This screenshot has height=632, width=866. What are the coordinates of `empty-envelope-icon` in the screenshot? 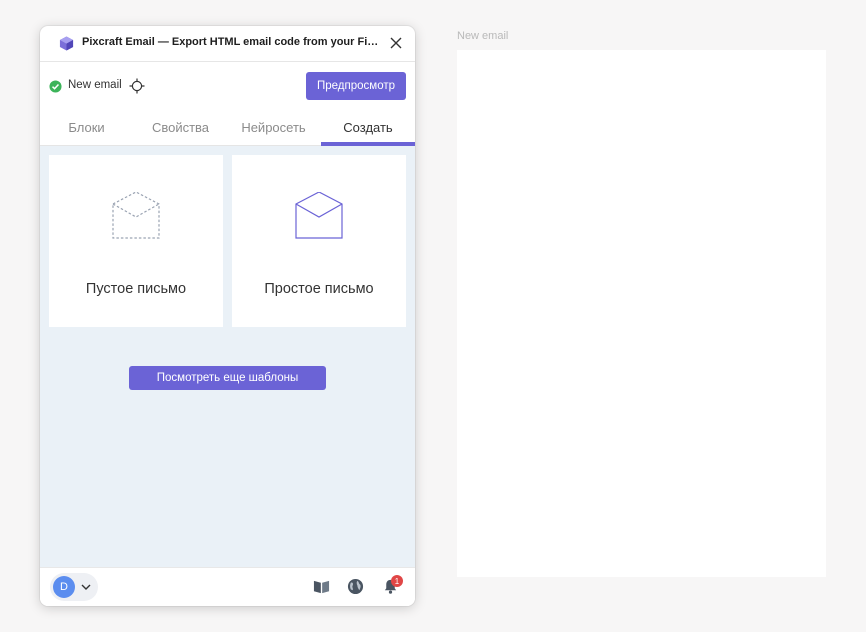 It's located at (136, 215).